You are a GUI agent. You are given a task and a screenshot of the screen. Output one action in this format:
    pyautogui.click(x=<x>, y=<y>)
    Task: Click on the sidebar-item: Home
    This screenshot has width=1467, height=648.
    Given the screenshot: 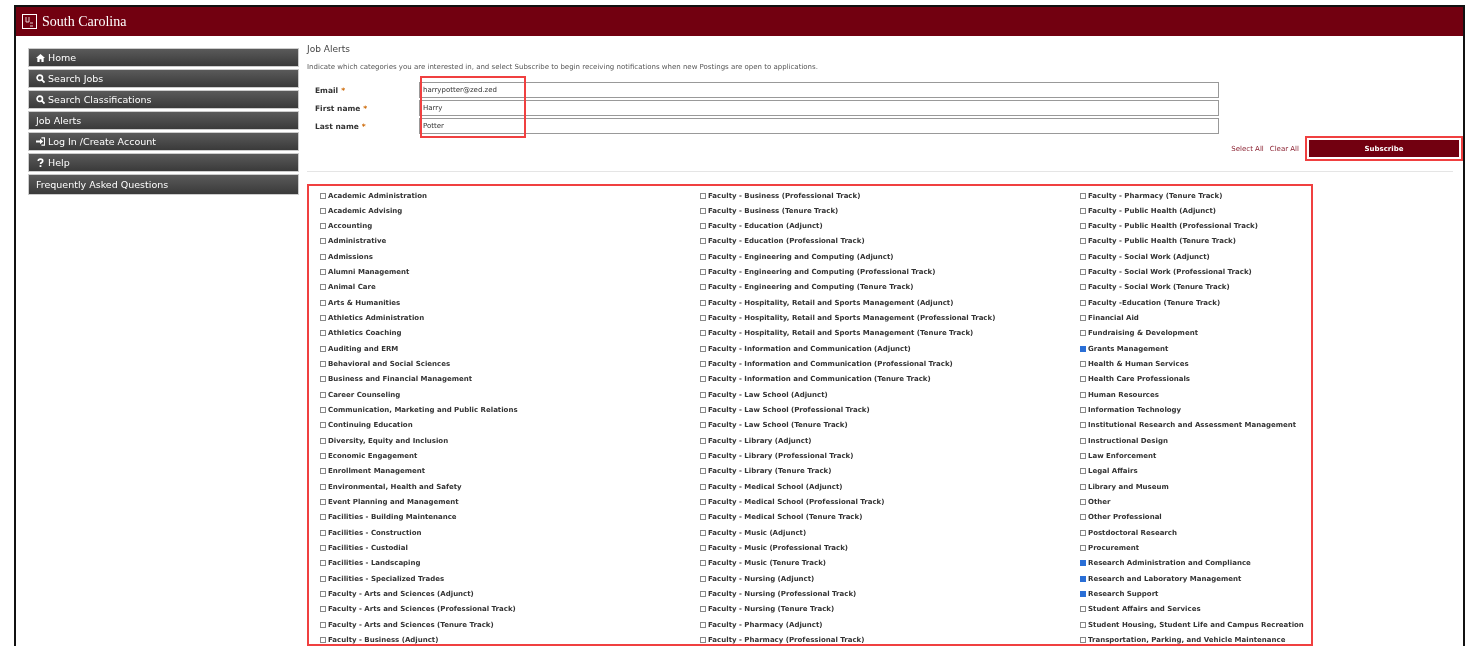 What is the action you would take?
    pyautogui.click(x=163, y=57)
    